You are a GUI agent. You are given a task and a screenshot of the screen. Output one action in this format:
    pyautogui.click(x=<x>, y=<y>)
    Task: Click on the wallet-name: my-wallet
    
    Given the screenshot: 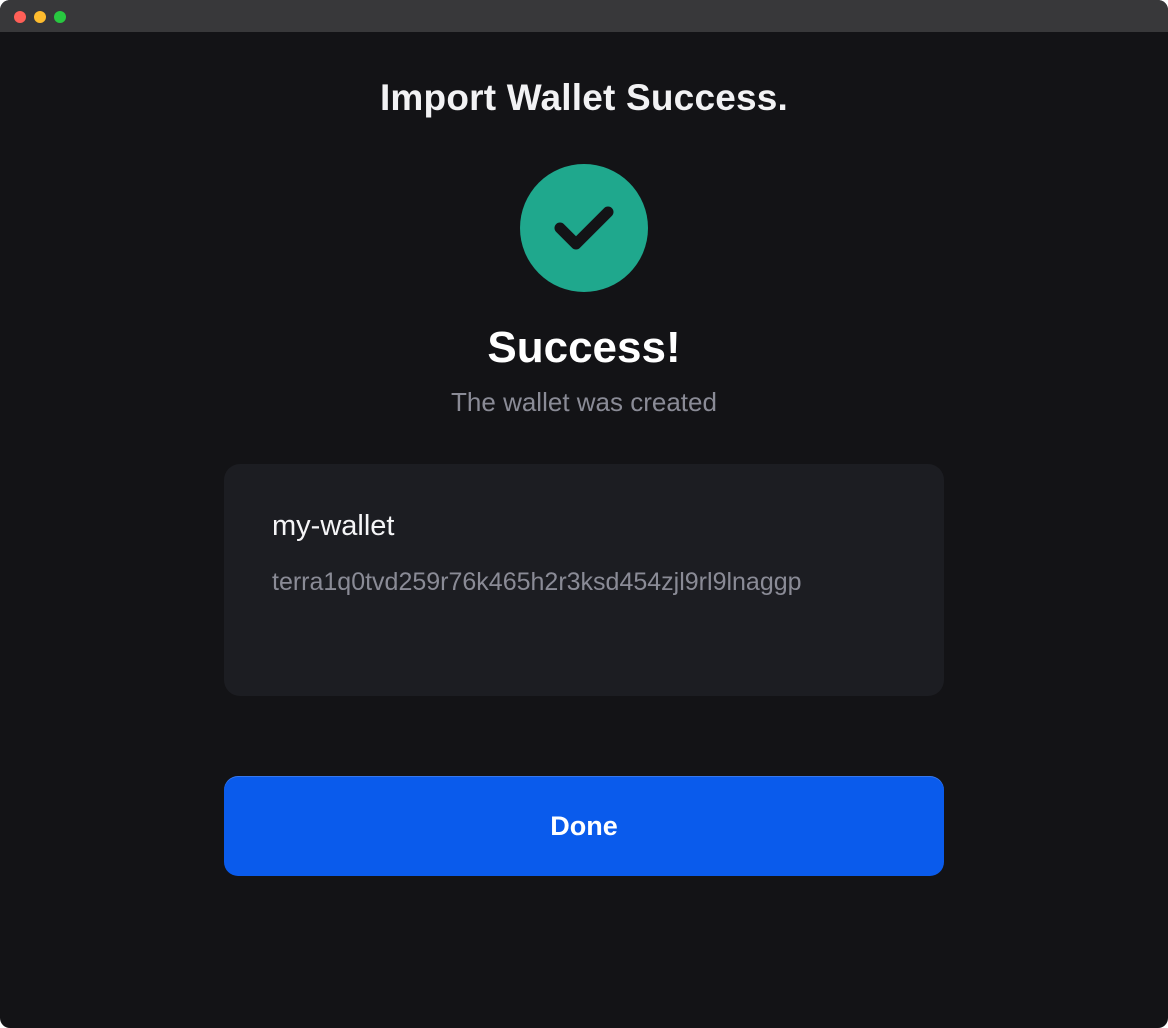 What is the action you would take?
    pyautogui.click(x=333, y=526)
    